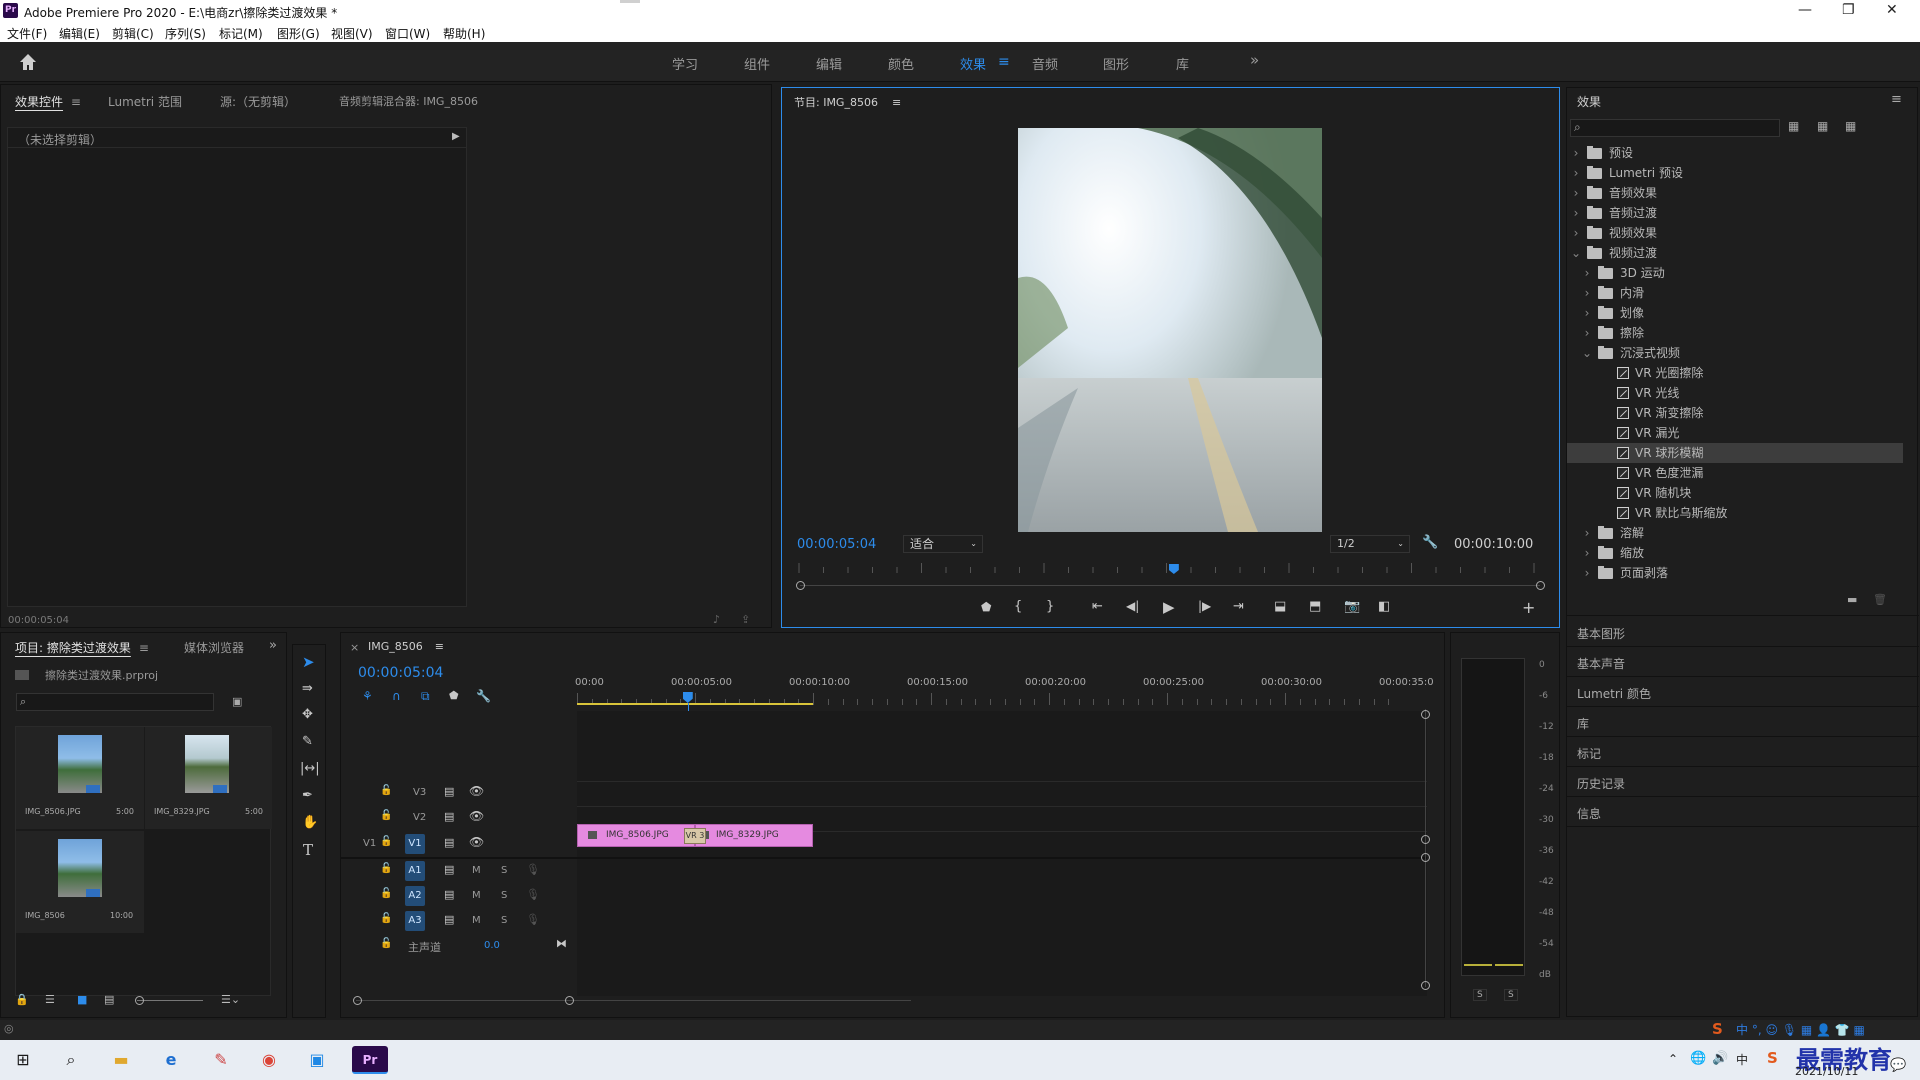 Image resolution: width=1920 pixels, height=1080 pixels. I want to click on program-tab: 节目: IMG_8506 ≡, so click(847, 102).